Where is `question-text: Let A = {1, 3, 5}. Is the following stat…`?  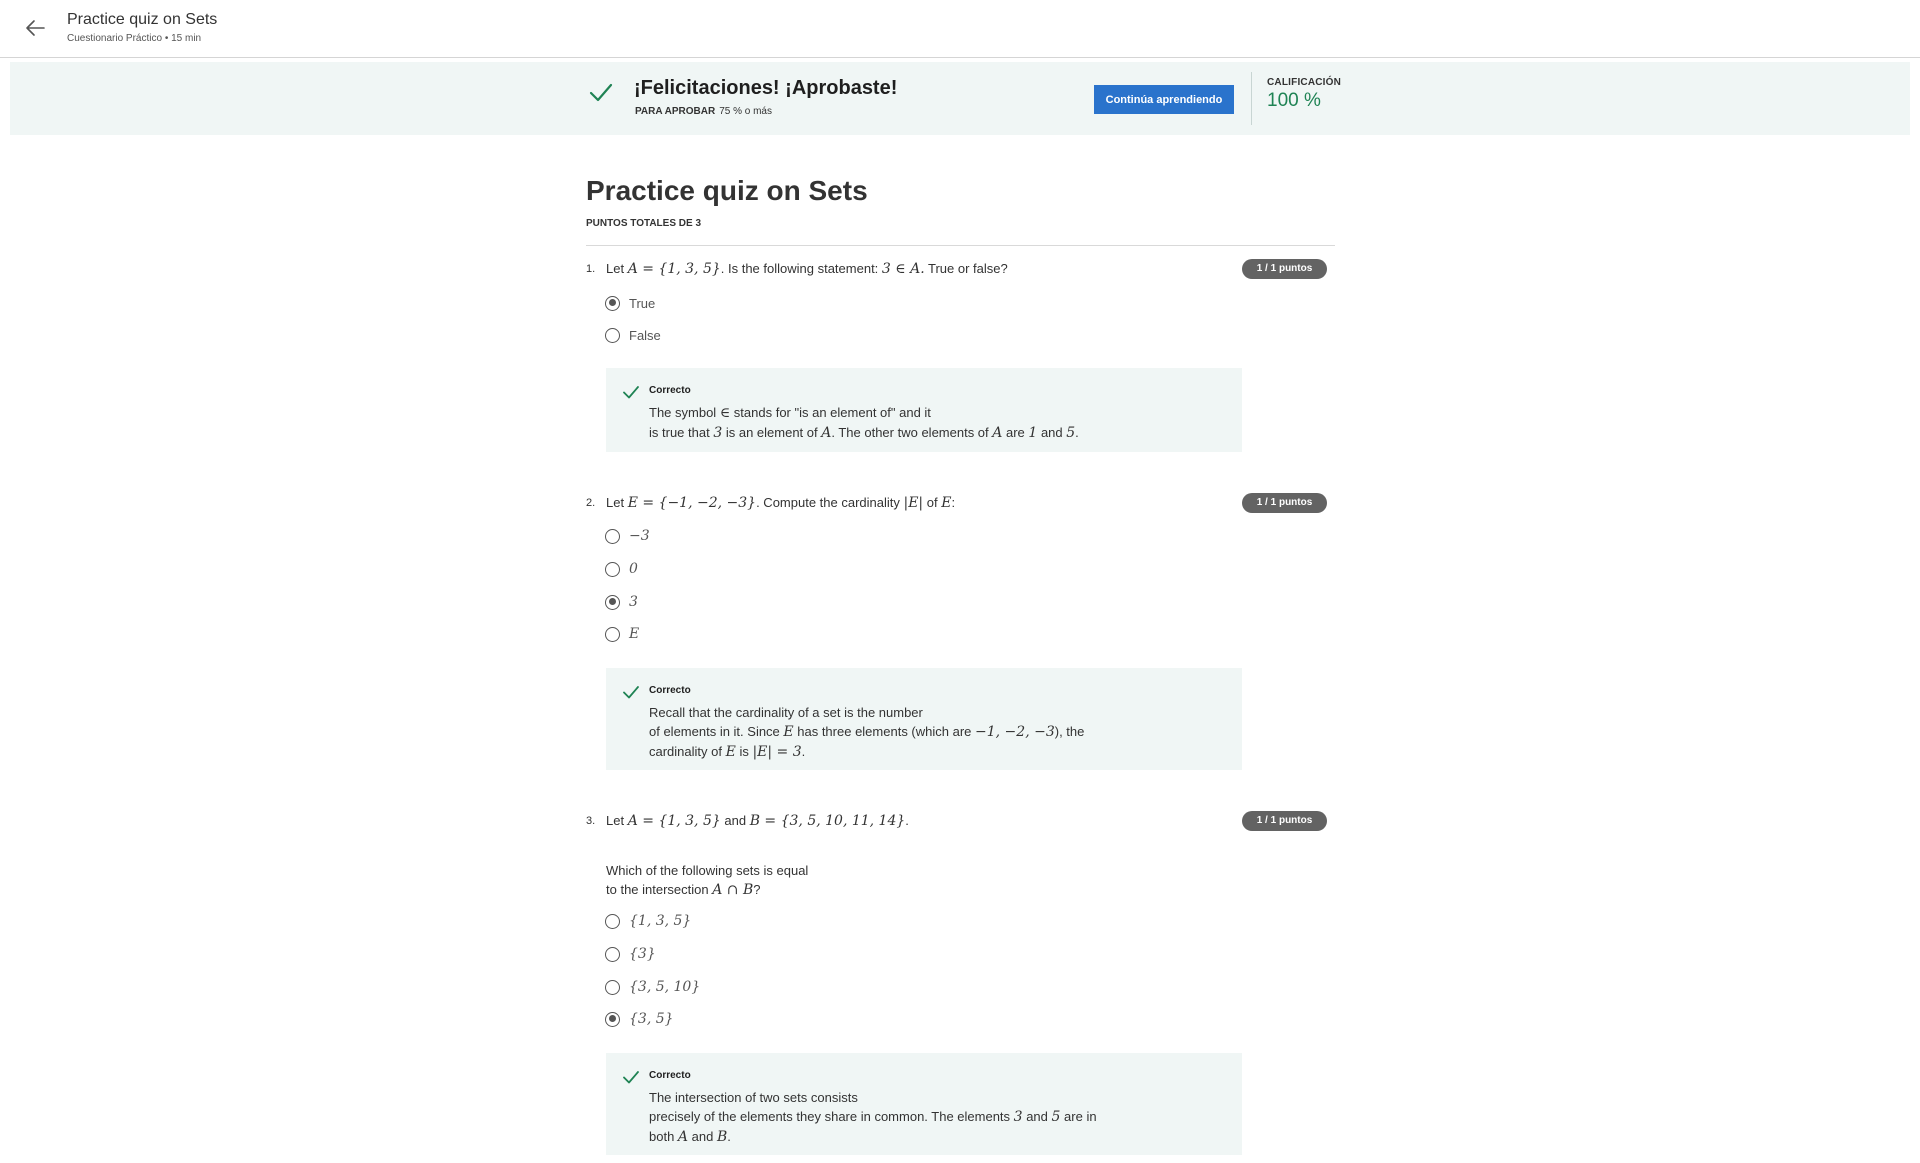 question-text: Let A = {1, 3, 5}. Is the following stat… is located at coordinates (807, 269).